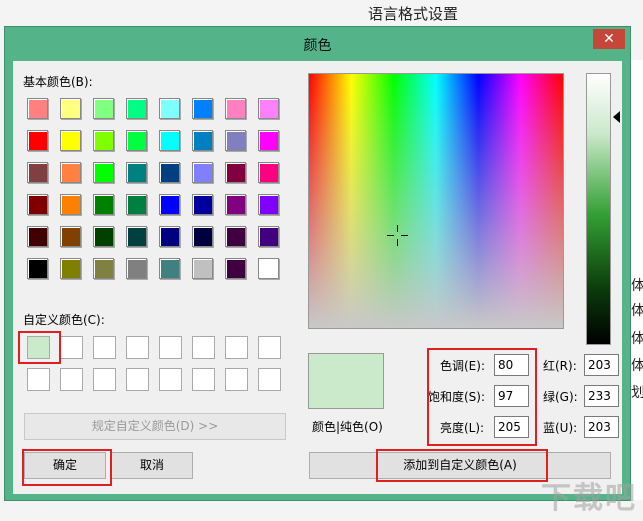 The height and width of the screenshot is (521, 643). I want to click on red-input: 203, so click(601, 365).